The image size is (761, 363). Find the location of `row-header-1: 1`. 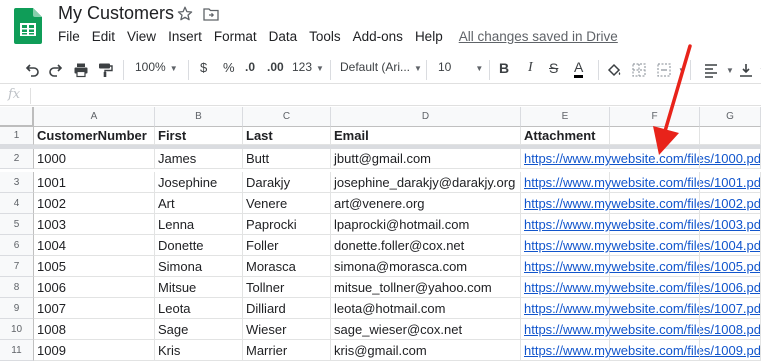

row-header-1: 1 is located at coordinates (17, 136).